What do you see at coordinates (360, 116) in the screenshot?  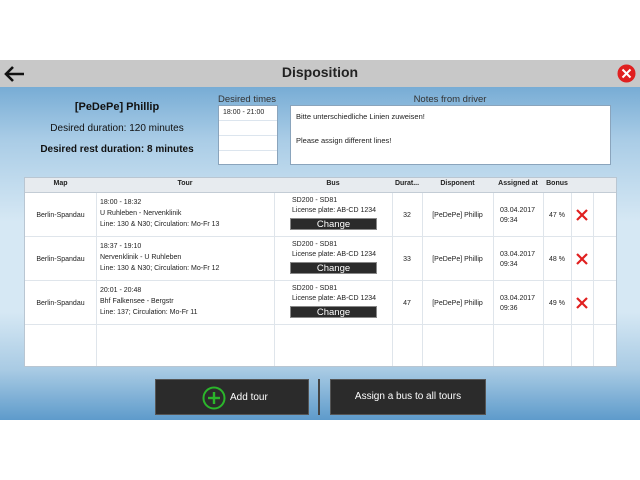 I see `notes-line-german: Bitte unterschiedliche Linien zuweisen!` at bounding box center [360, 116].